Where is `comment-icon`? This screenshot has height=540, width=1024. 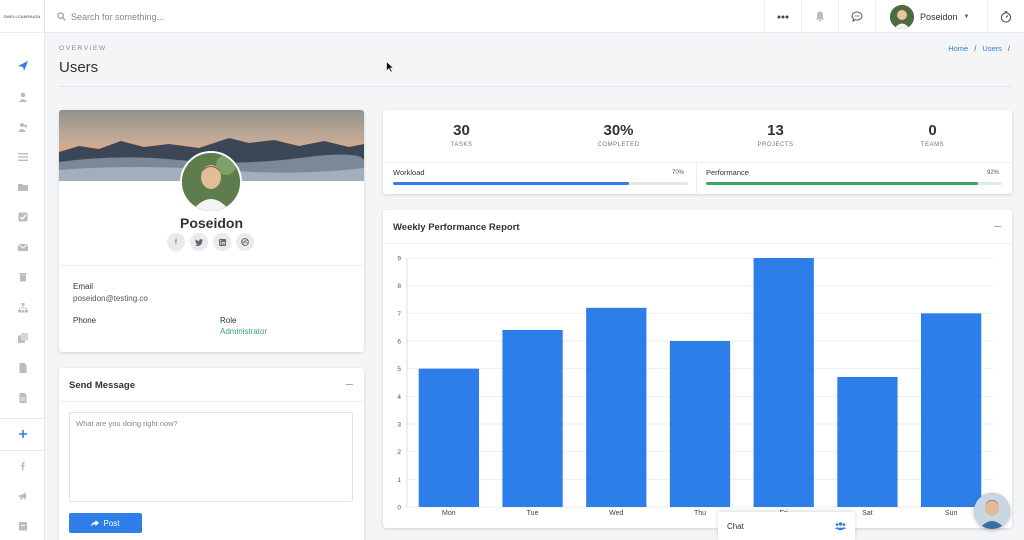 comment-icon is located at coordinates (857, 16).